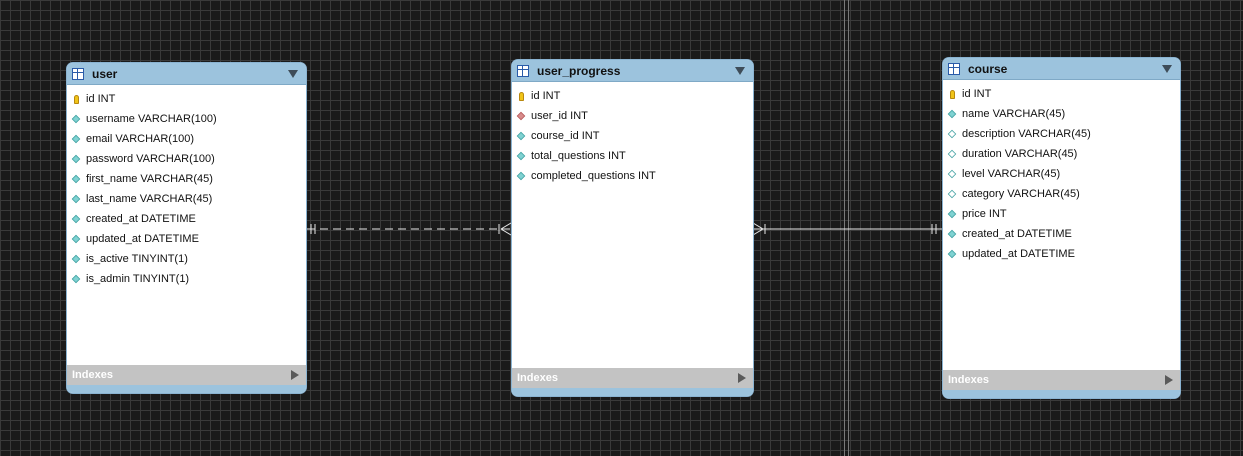 This screenshot has width=1243, height=456. Describe the element at coordinates (1011, 174) in the screenshot. I see `column-label: level VARCHAR(45)` at that location.